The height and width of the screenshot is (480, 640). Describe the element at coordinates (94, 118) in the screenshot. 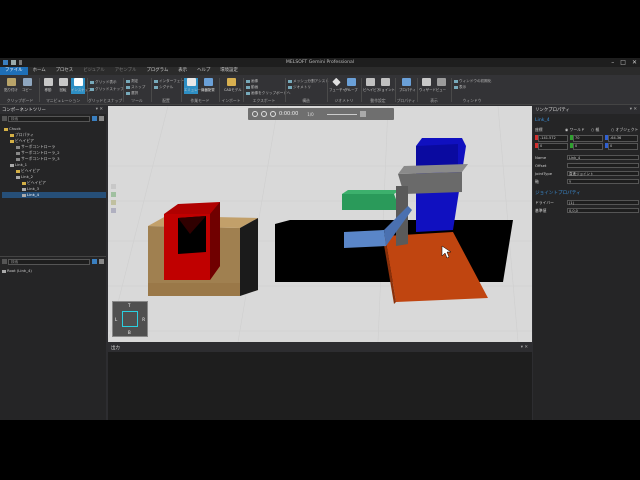

I see `tree-tool-icon` at that location.